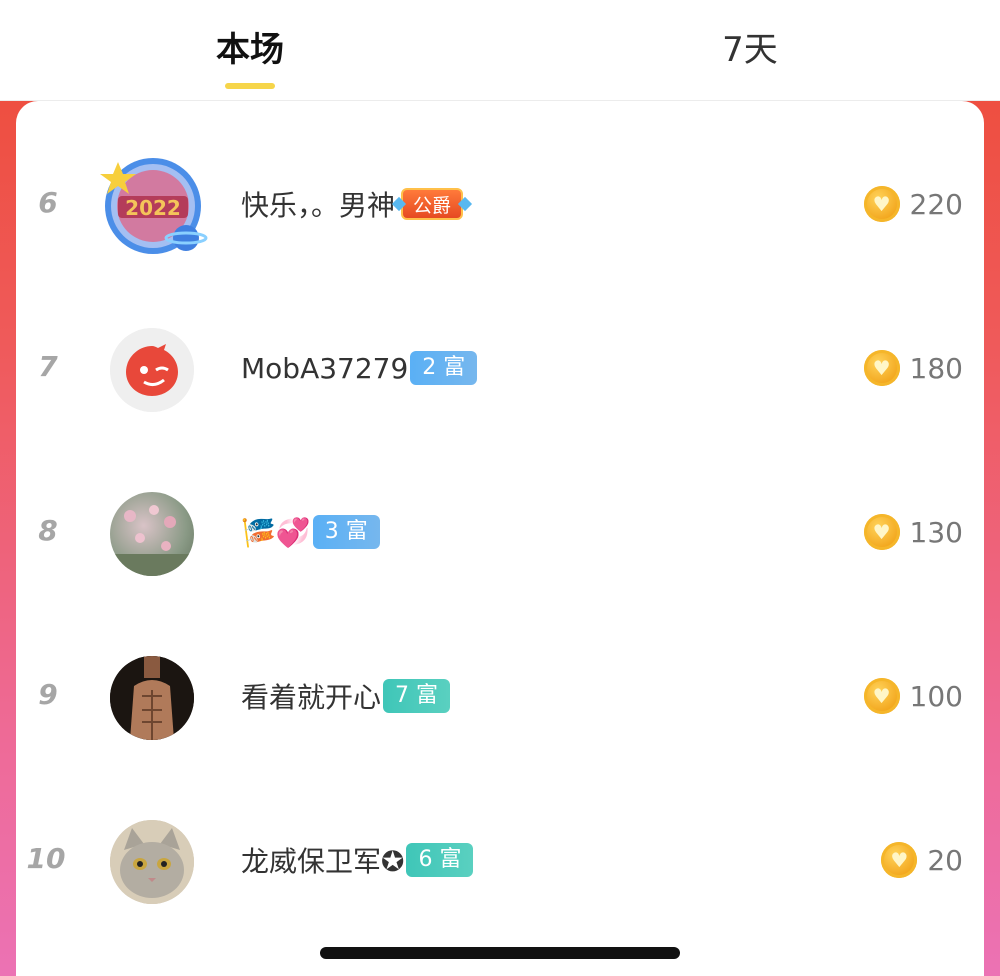  I want to click on rank-number: 10, so click(46, 858).